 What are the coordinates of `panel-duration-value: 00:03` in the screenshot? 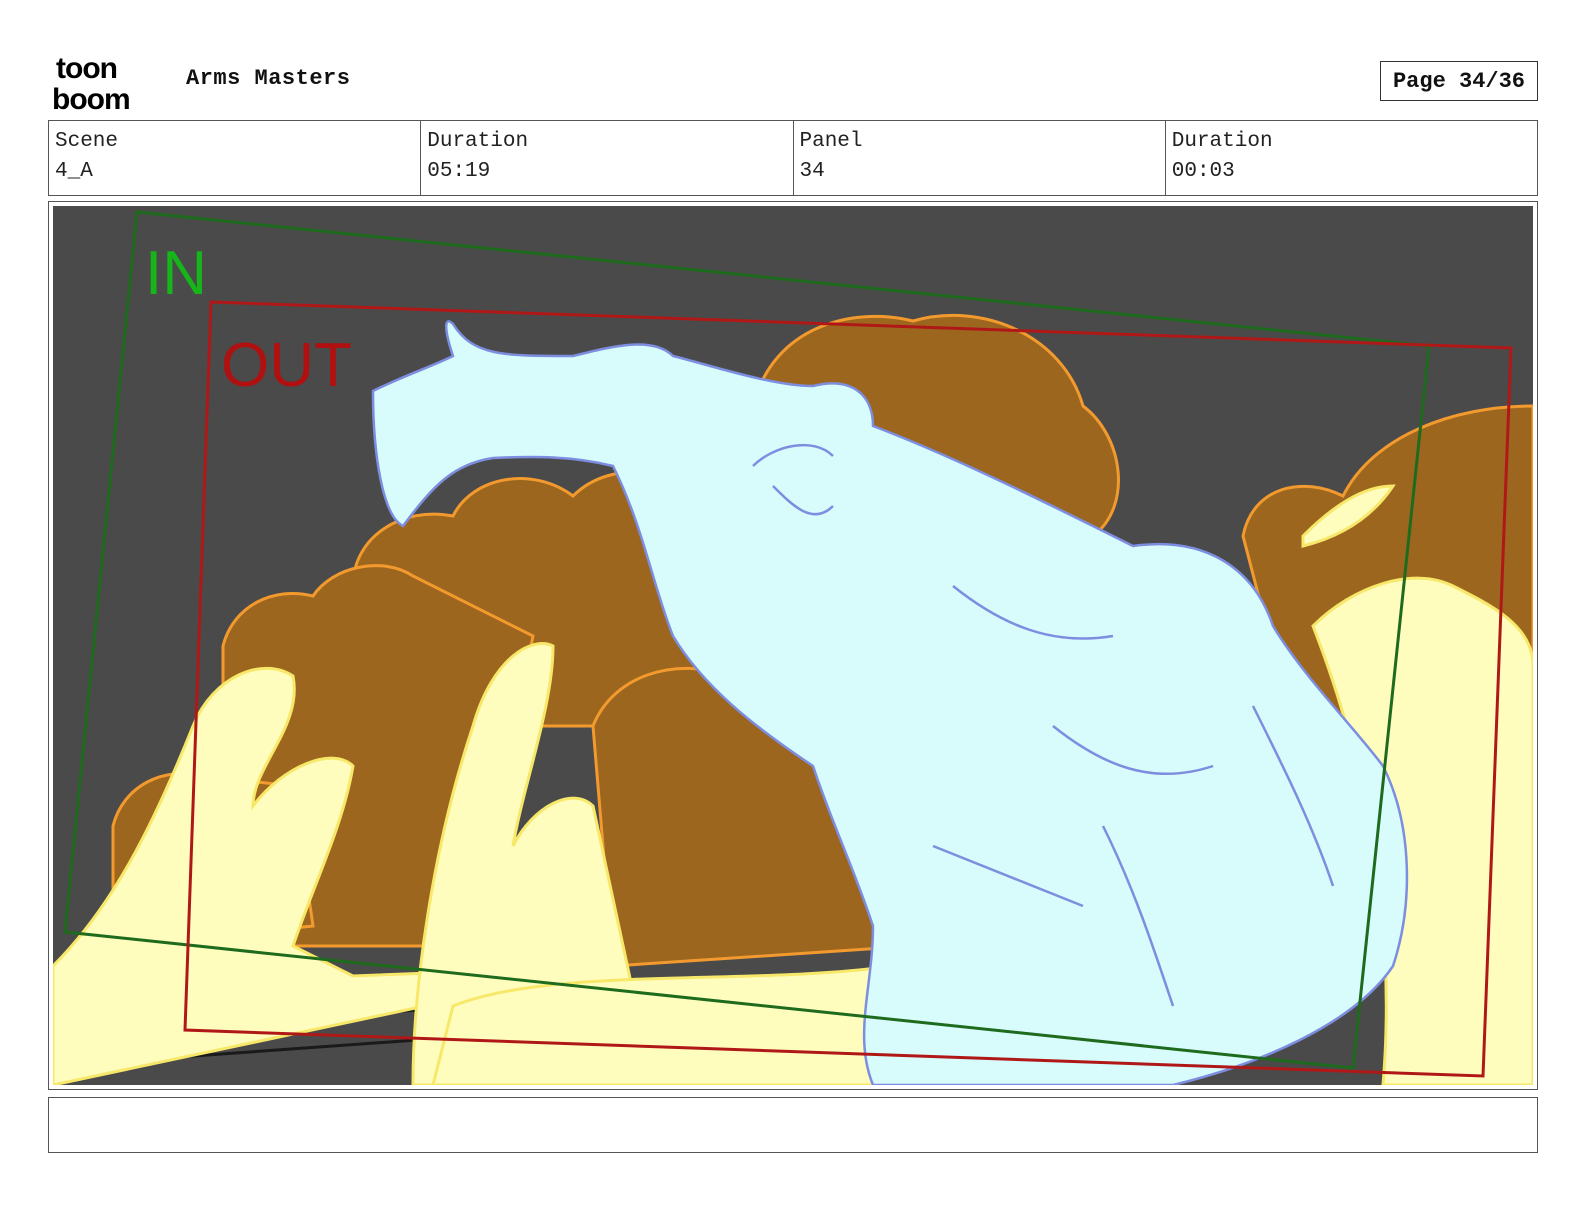 It's located at (1203, 171).